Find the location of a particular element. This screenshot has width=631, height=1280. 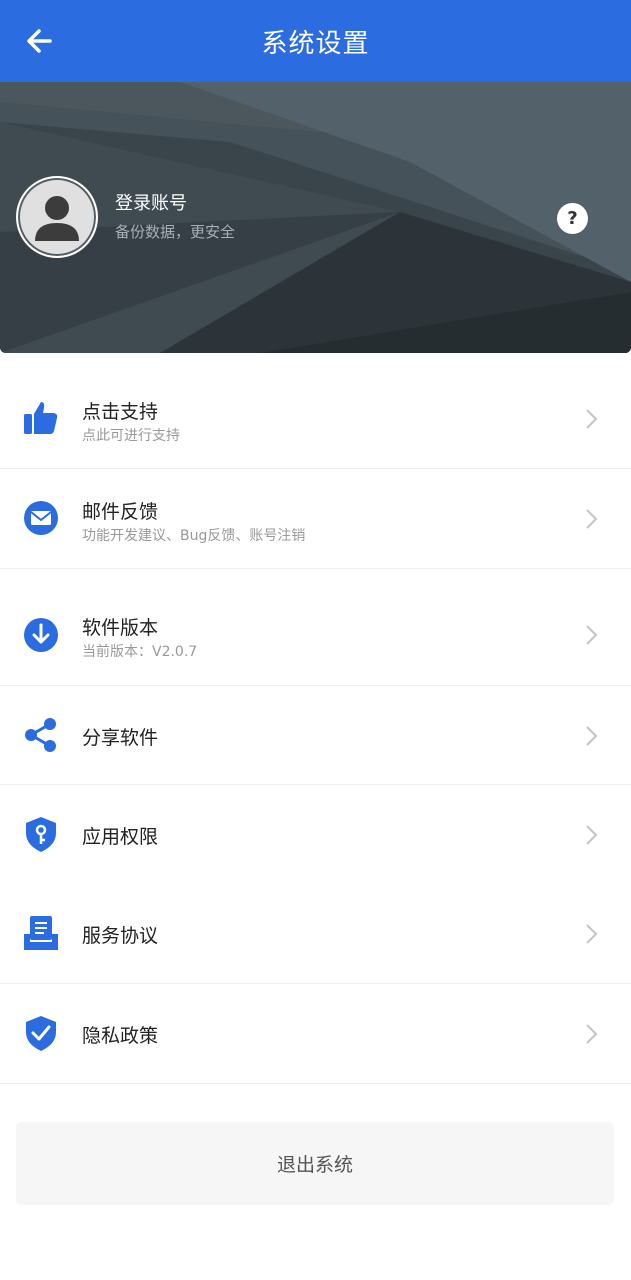

avatar is located at coordinates (57, 217).